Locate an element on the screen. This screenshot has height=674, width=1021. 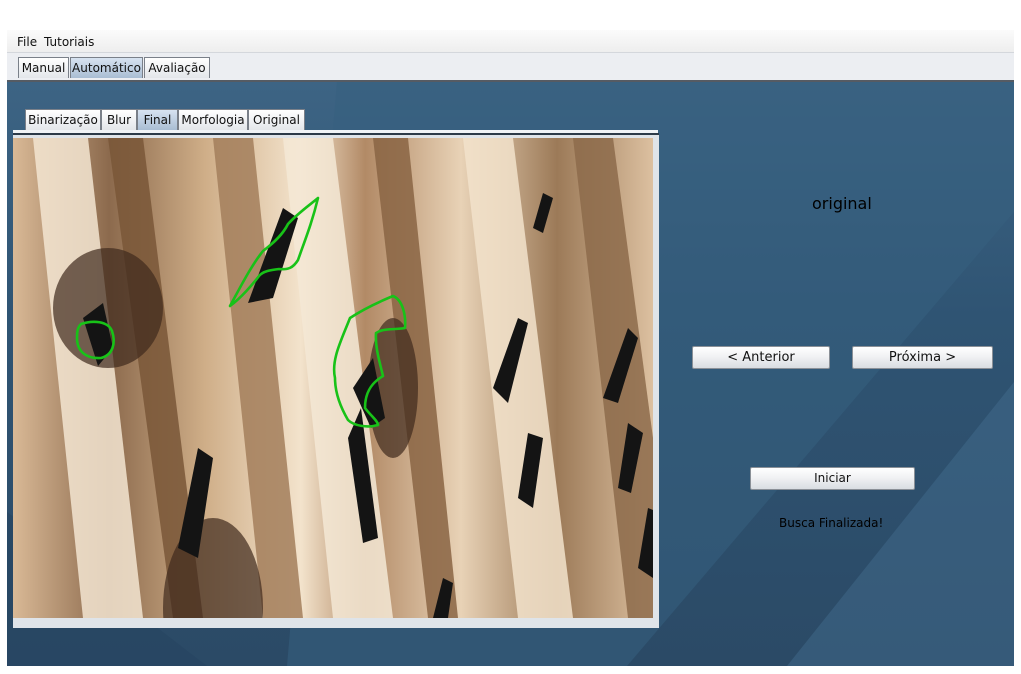
status-label: Busca Finalizada! is located at coordinates (831, 523).